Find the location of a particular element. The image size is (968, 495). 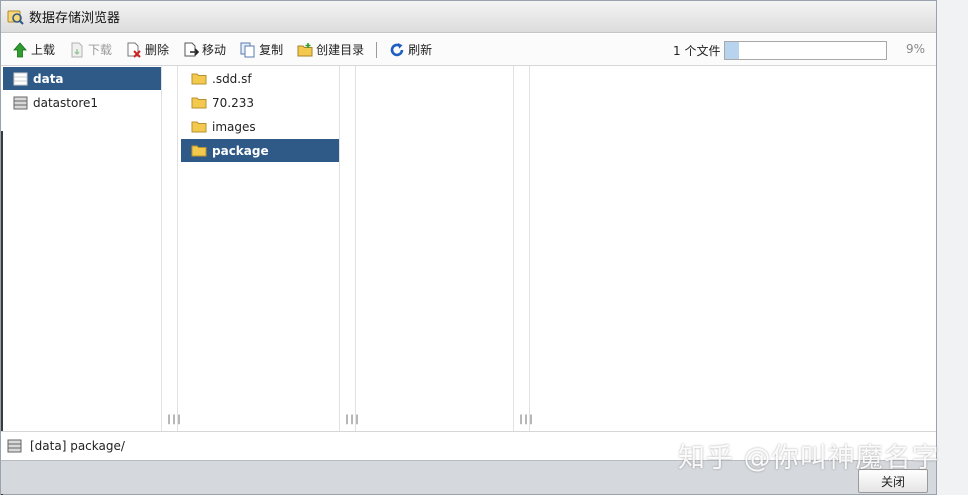

download-button: 下载 is located at coordinates (90, 49).